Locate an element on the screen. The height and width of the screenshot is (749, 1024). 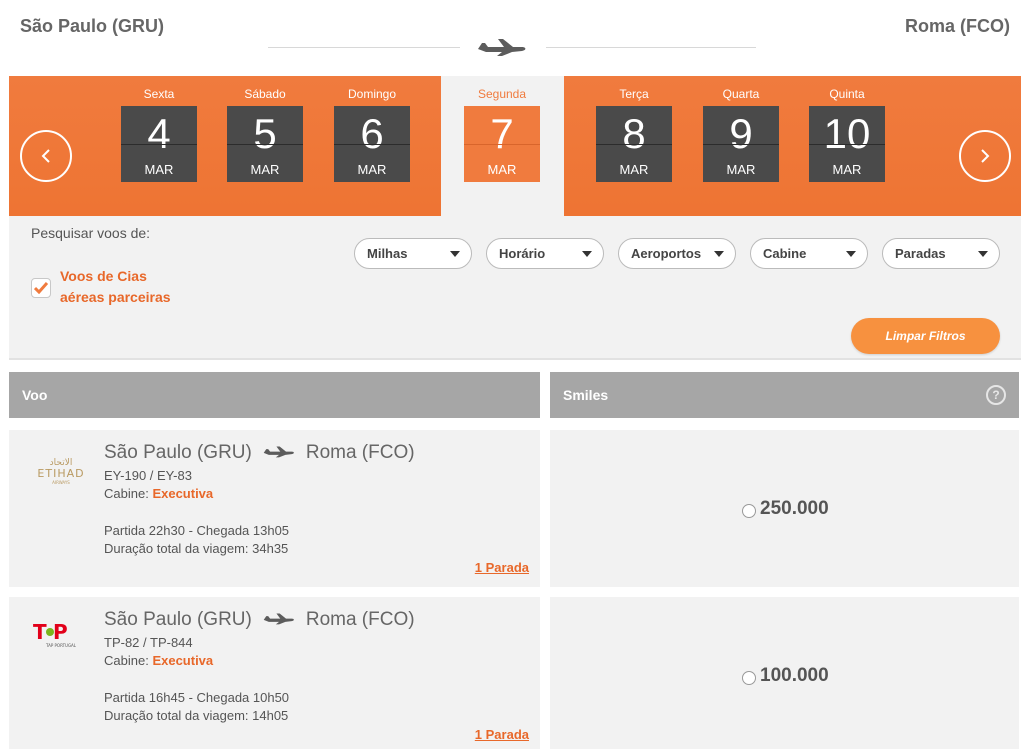
dropdown-label: Aeroportos is located at coordinates (666, 253).